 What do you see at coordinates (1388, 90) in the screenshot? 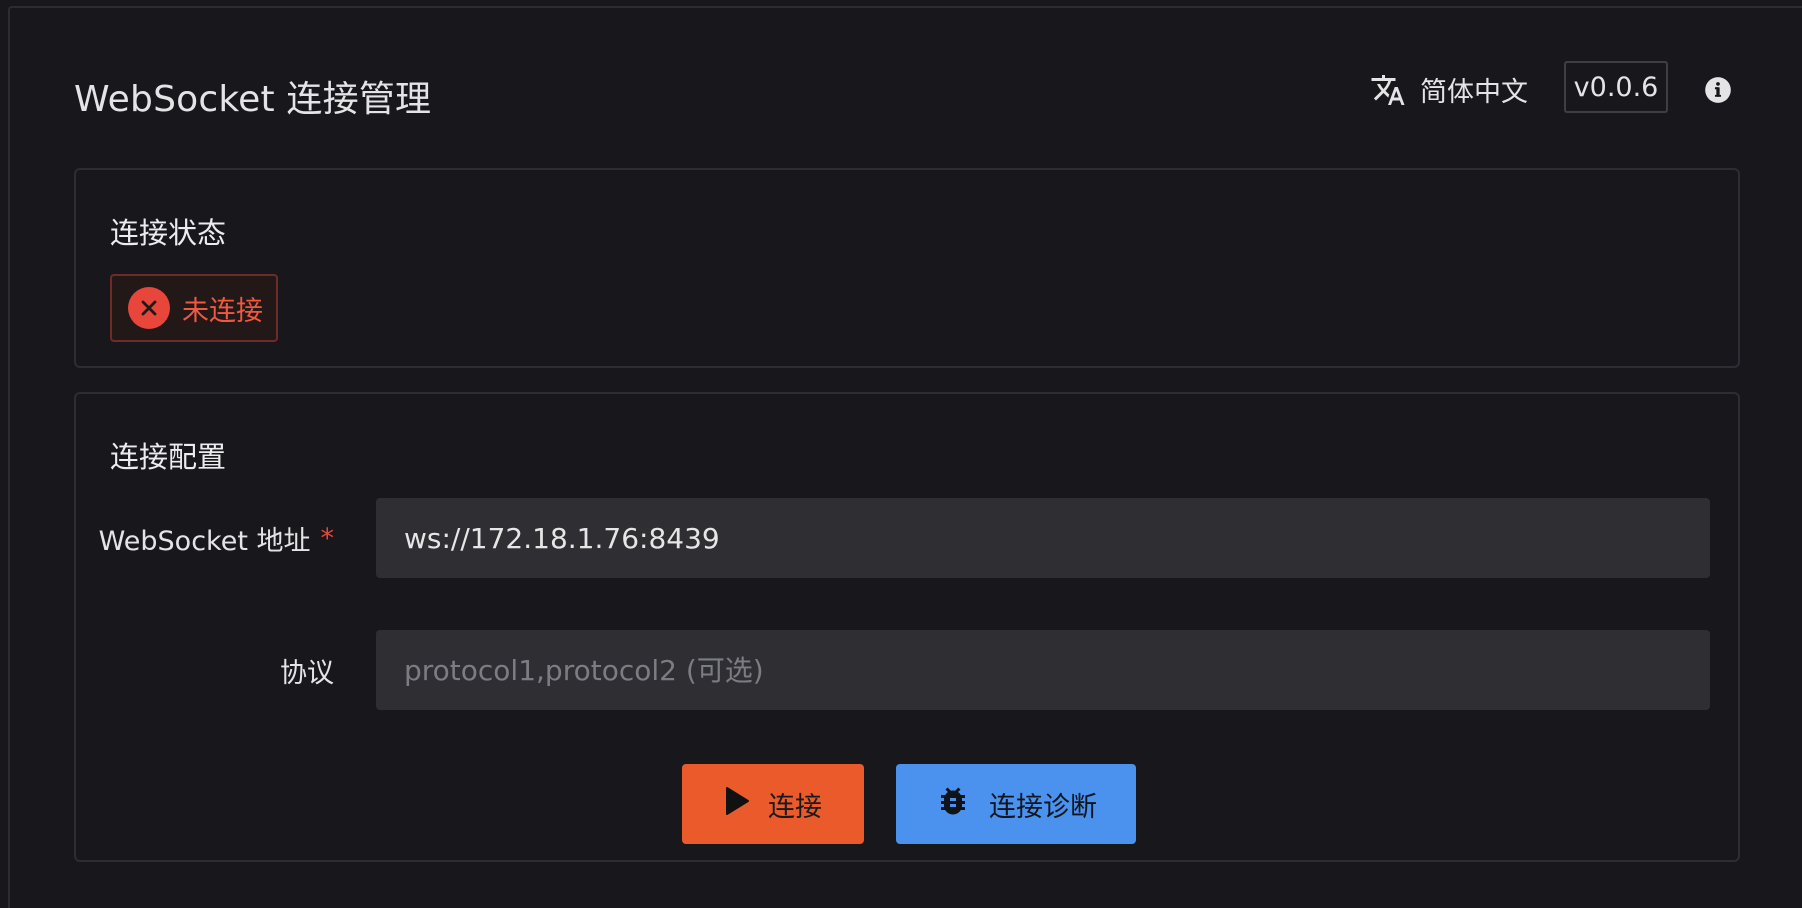
I see `translate-icon` at bounding box center [1388, 90].